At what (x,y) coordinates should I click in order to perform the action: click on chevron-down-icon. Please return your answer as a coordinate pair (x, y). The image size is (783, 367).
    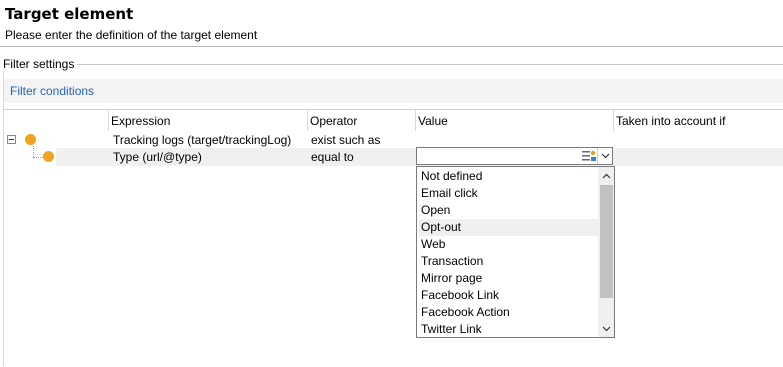
    Looking at the image, I should click on (605, 156).